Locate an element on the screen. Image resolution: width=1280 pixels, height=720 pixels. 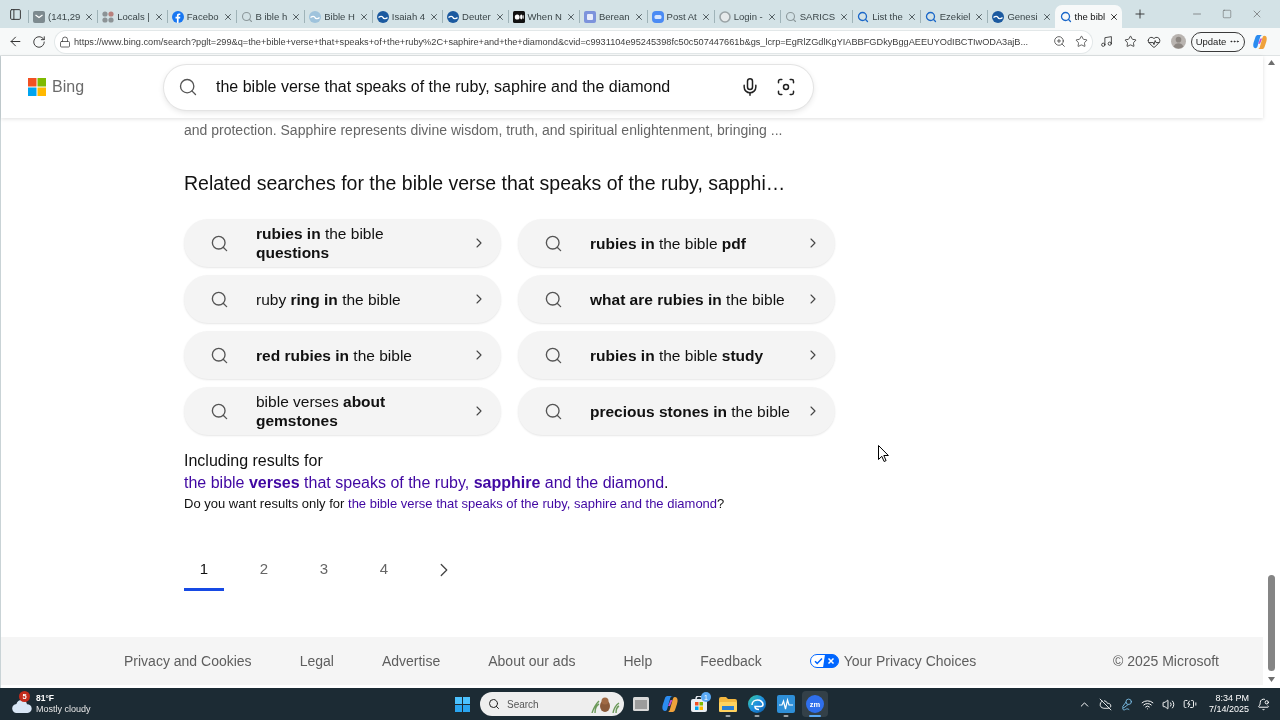
dots-icon is located at coordinates (108, 16).